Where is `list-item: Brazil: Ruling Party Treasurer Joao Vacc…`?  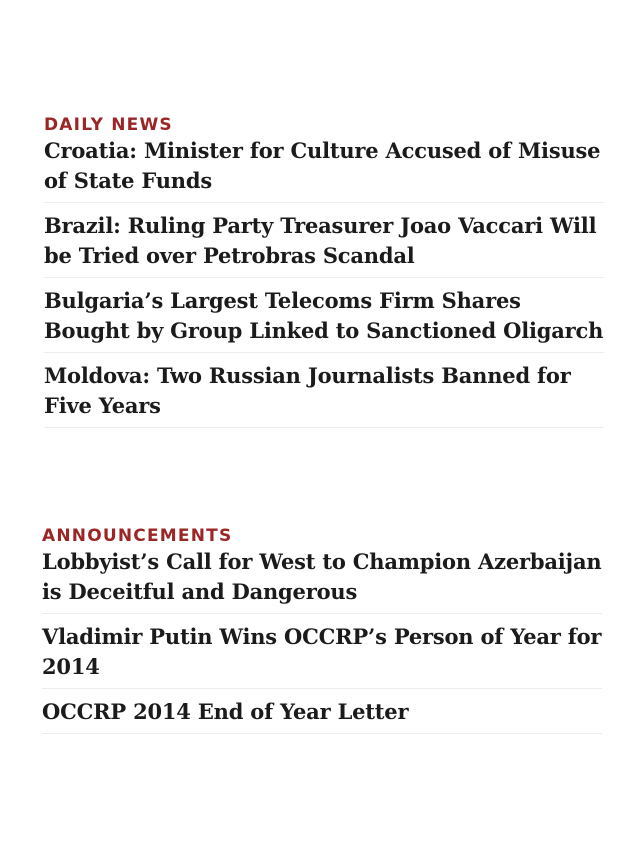
list-item: Brazil: Ruling Party Treasurer Joao Vacc… is located at coordinates (324, 244).